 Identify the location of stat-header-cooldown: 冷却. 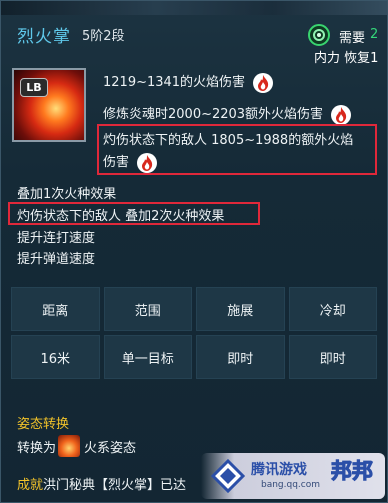
(332, 309).